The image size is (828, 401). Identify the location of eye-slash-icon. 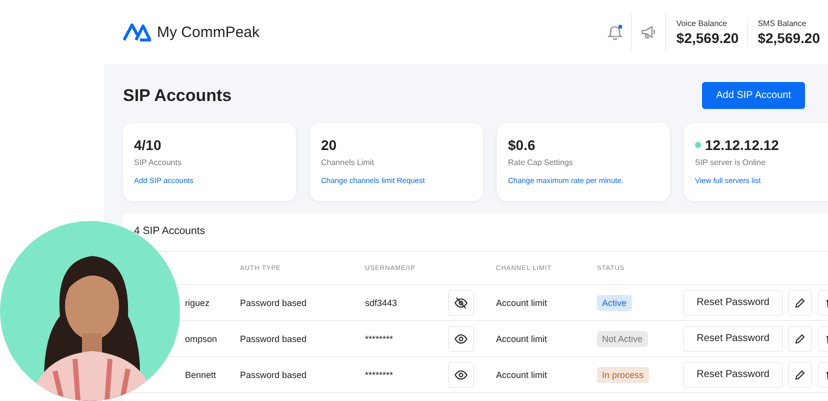
(461, 303).